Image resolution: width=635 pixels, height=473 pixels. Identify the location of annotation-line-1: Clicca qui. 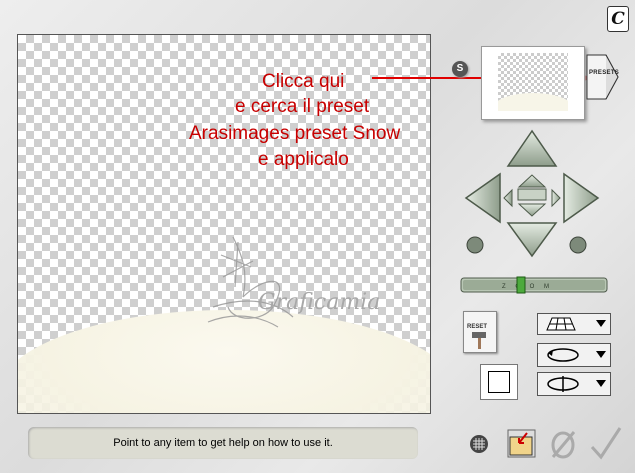
(303, 81).